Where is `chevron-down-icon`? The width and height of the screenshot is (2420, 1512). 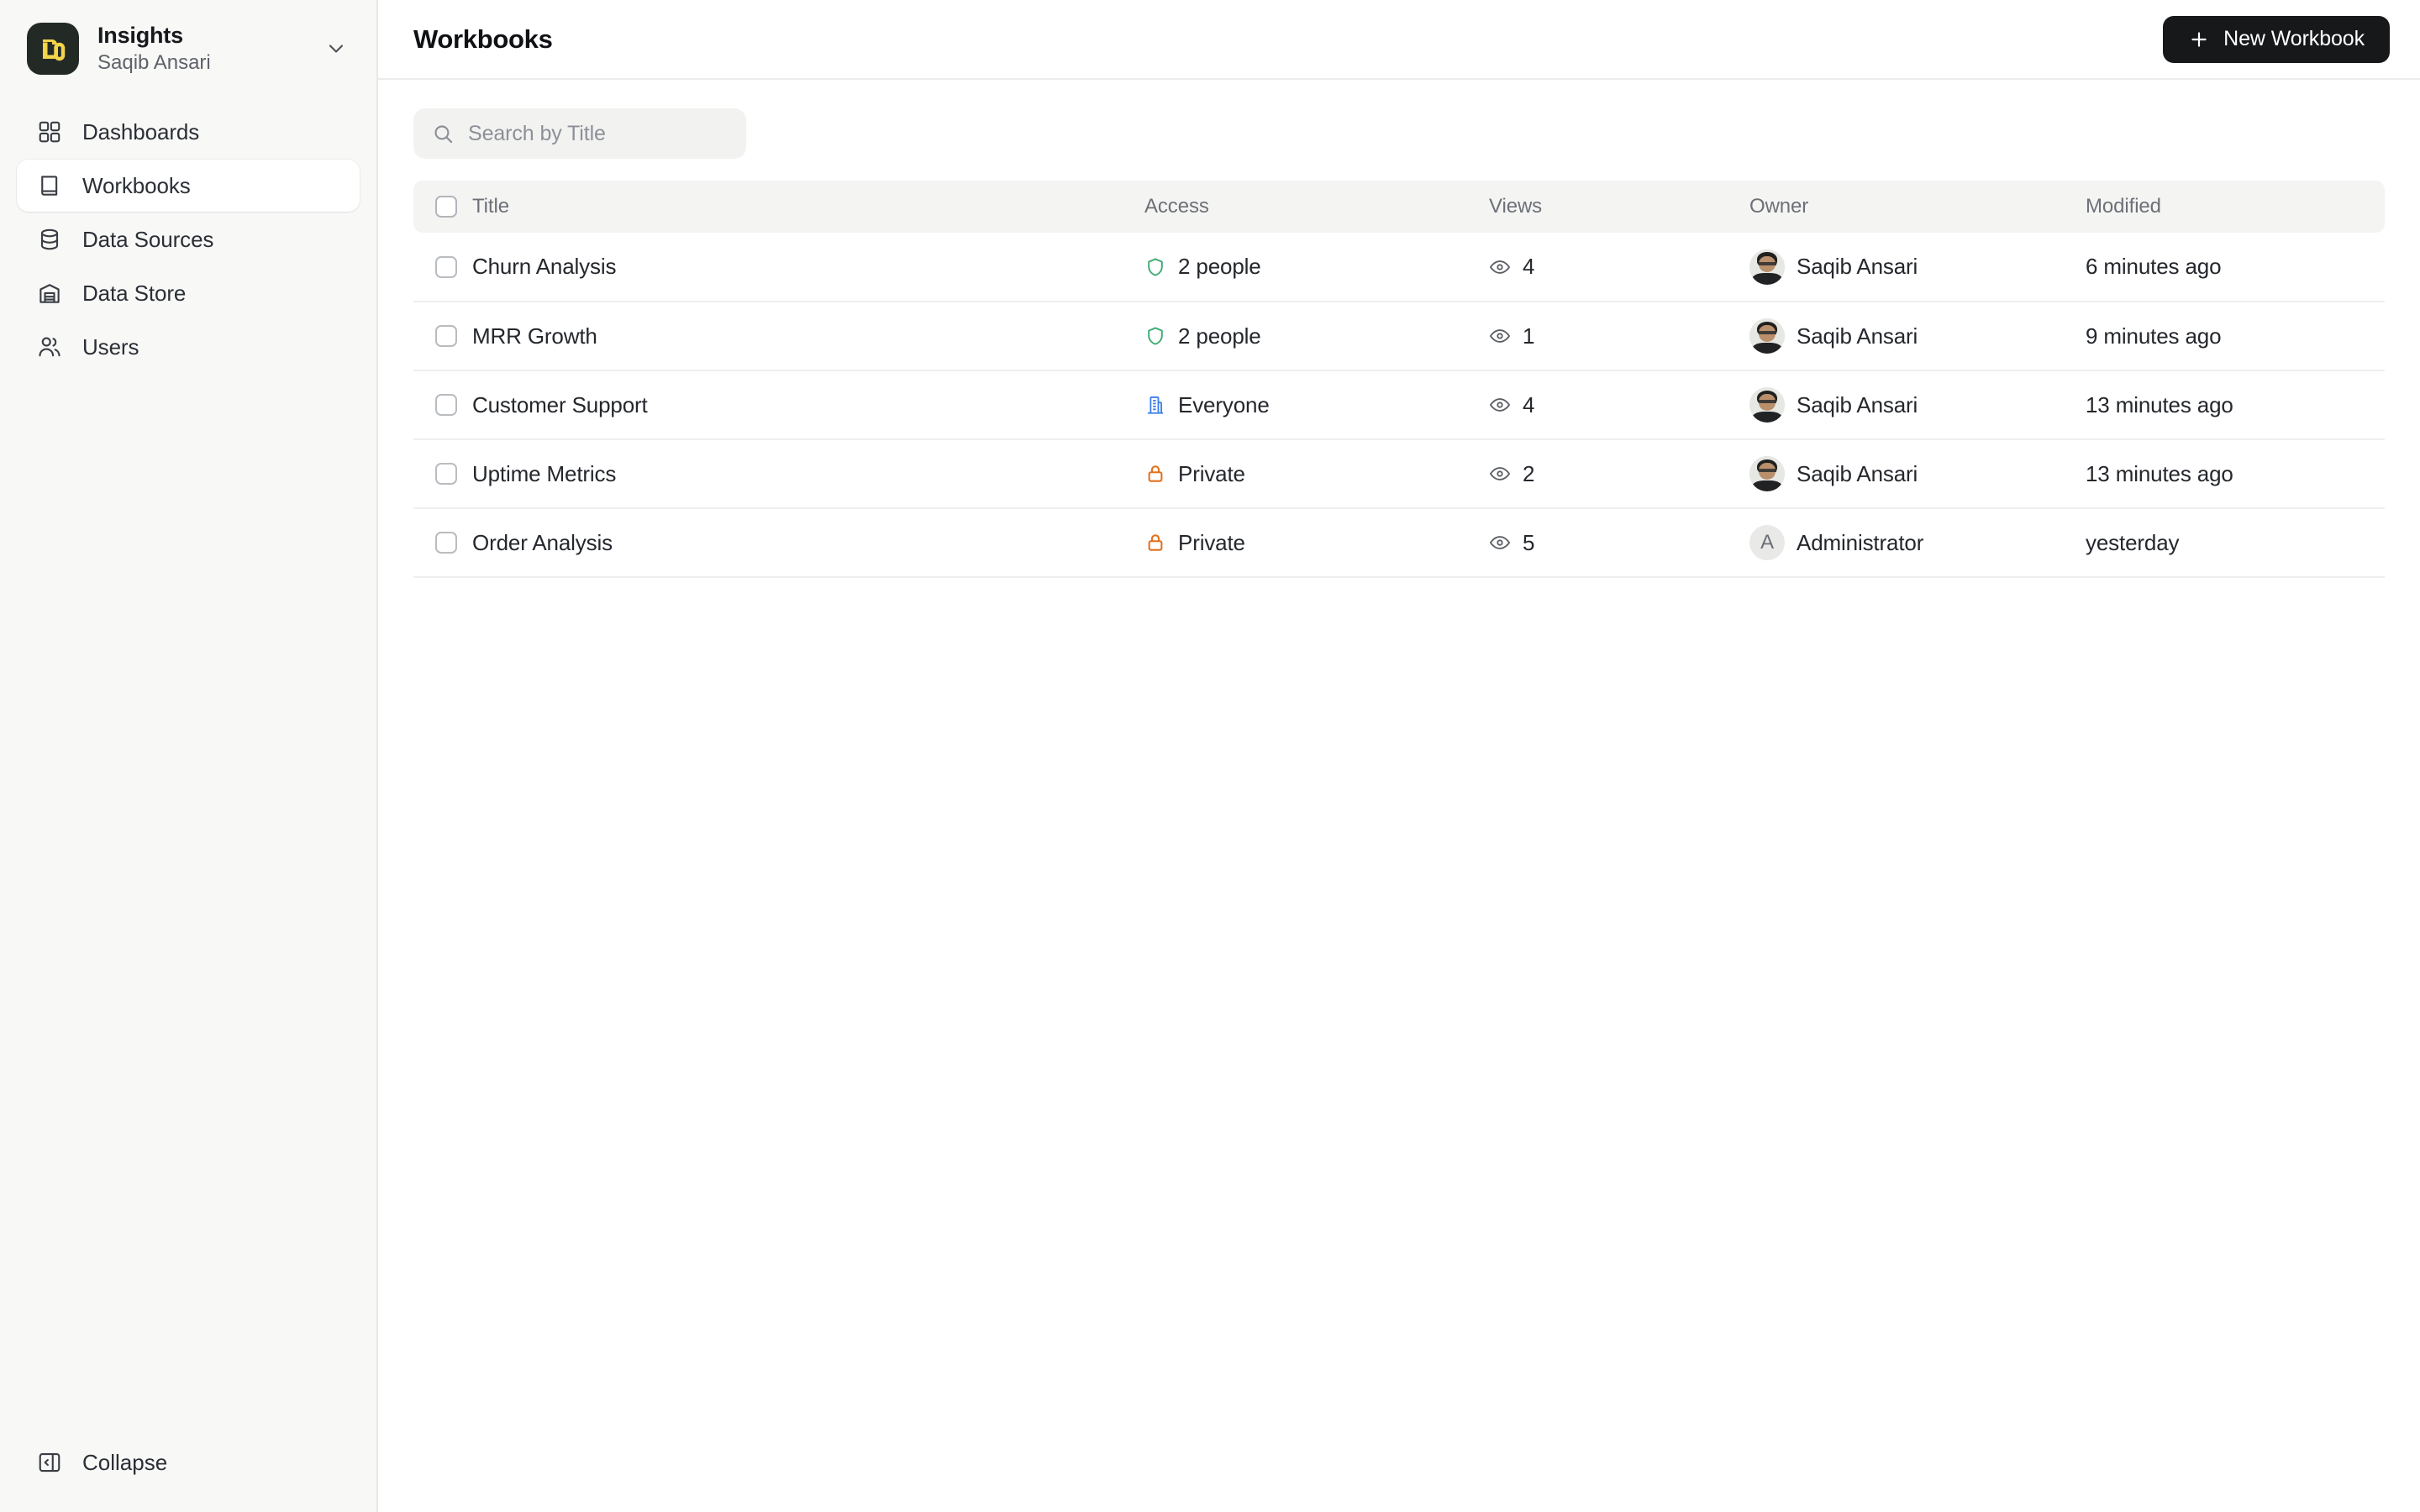
chevron-down-icon is located at coordinates (340, 48).